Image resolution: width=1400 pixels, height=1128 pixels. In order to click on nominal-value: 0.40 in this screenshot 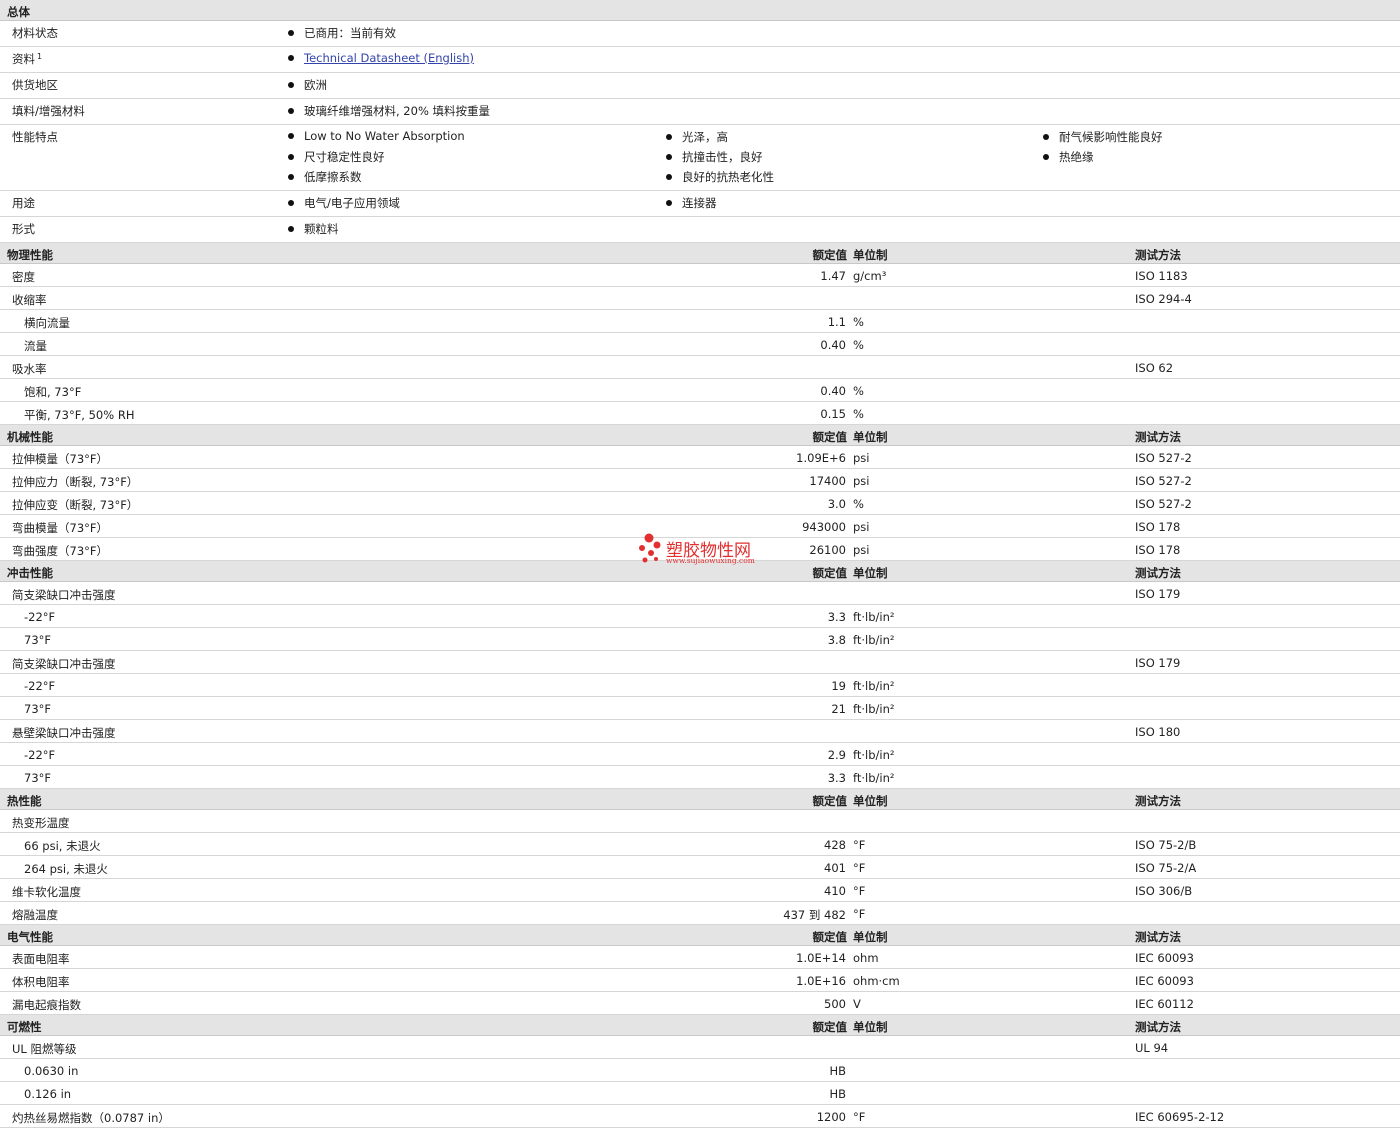, I will do `click(833, 345)`.